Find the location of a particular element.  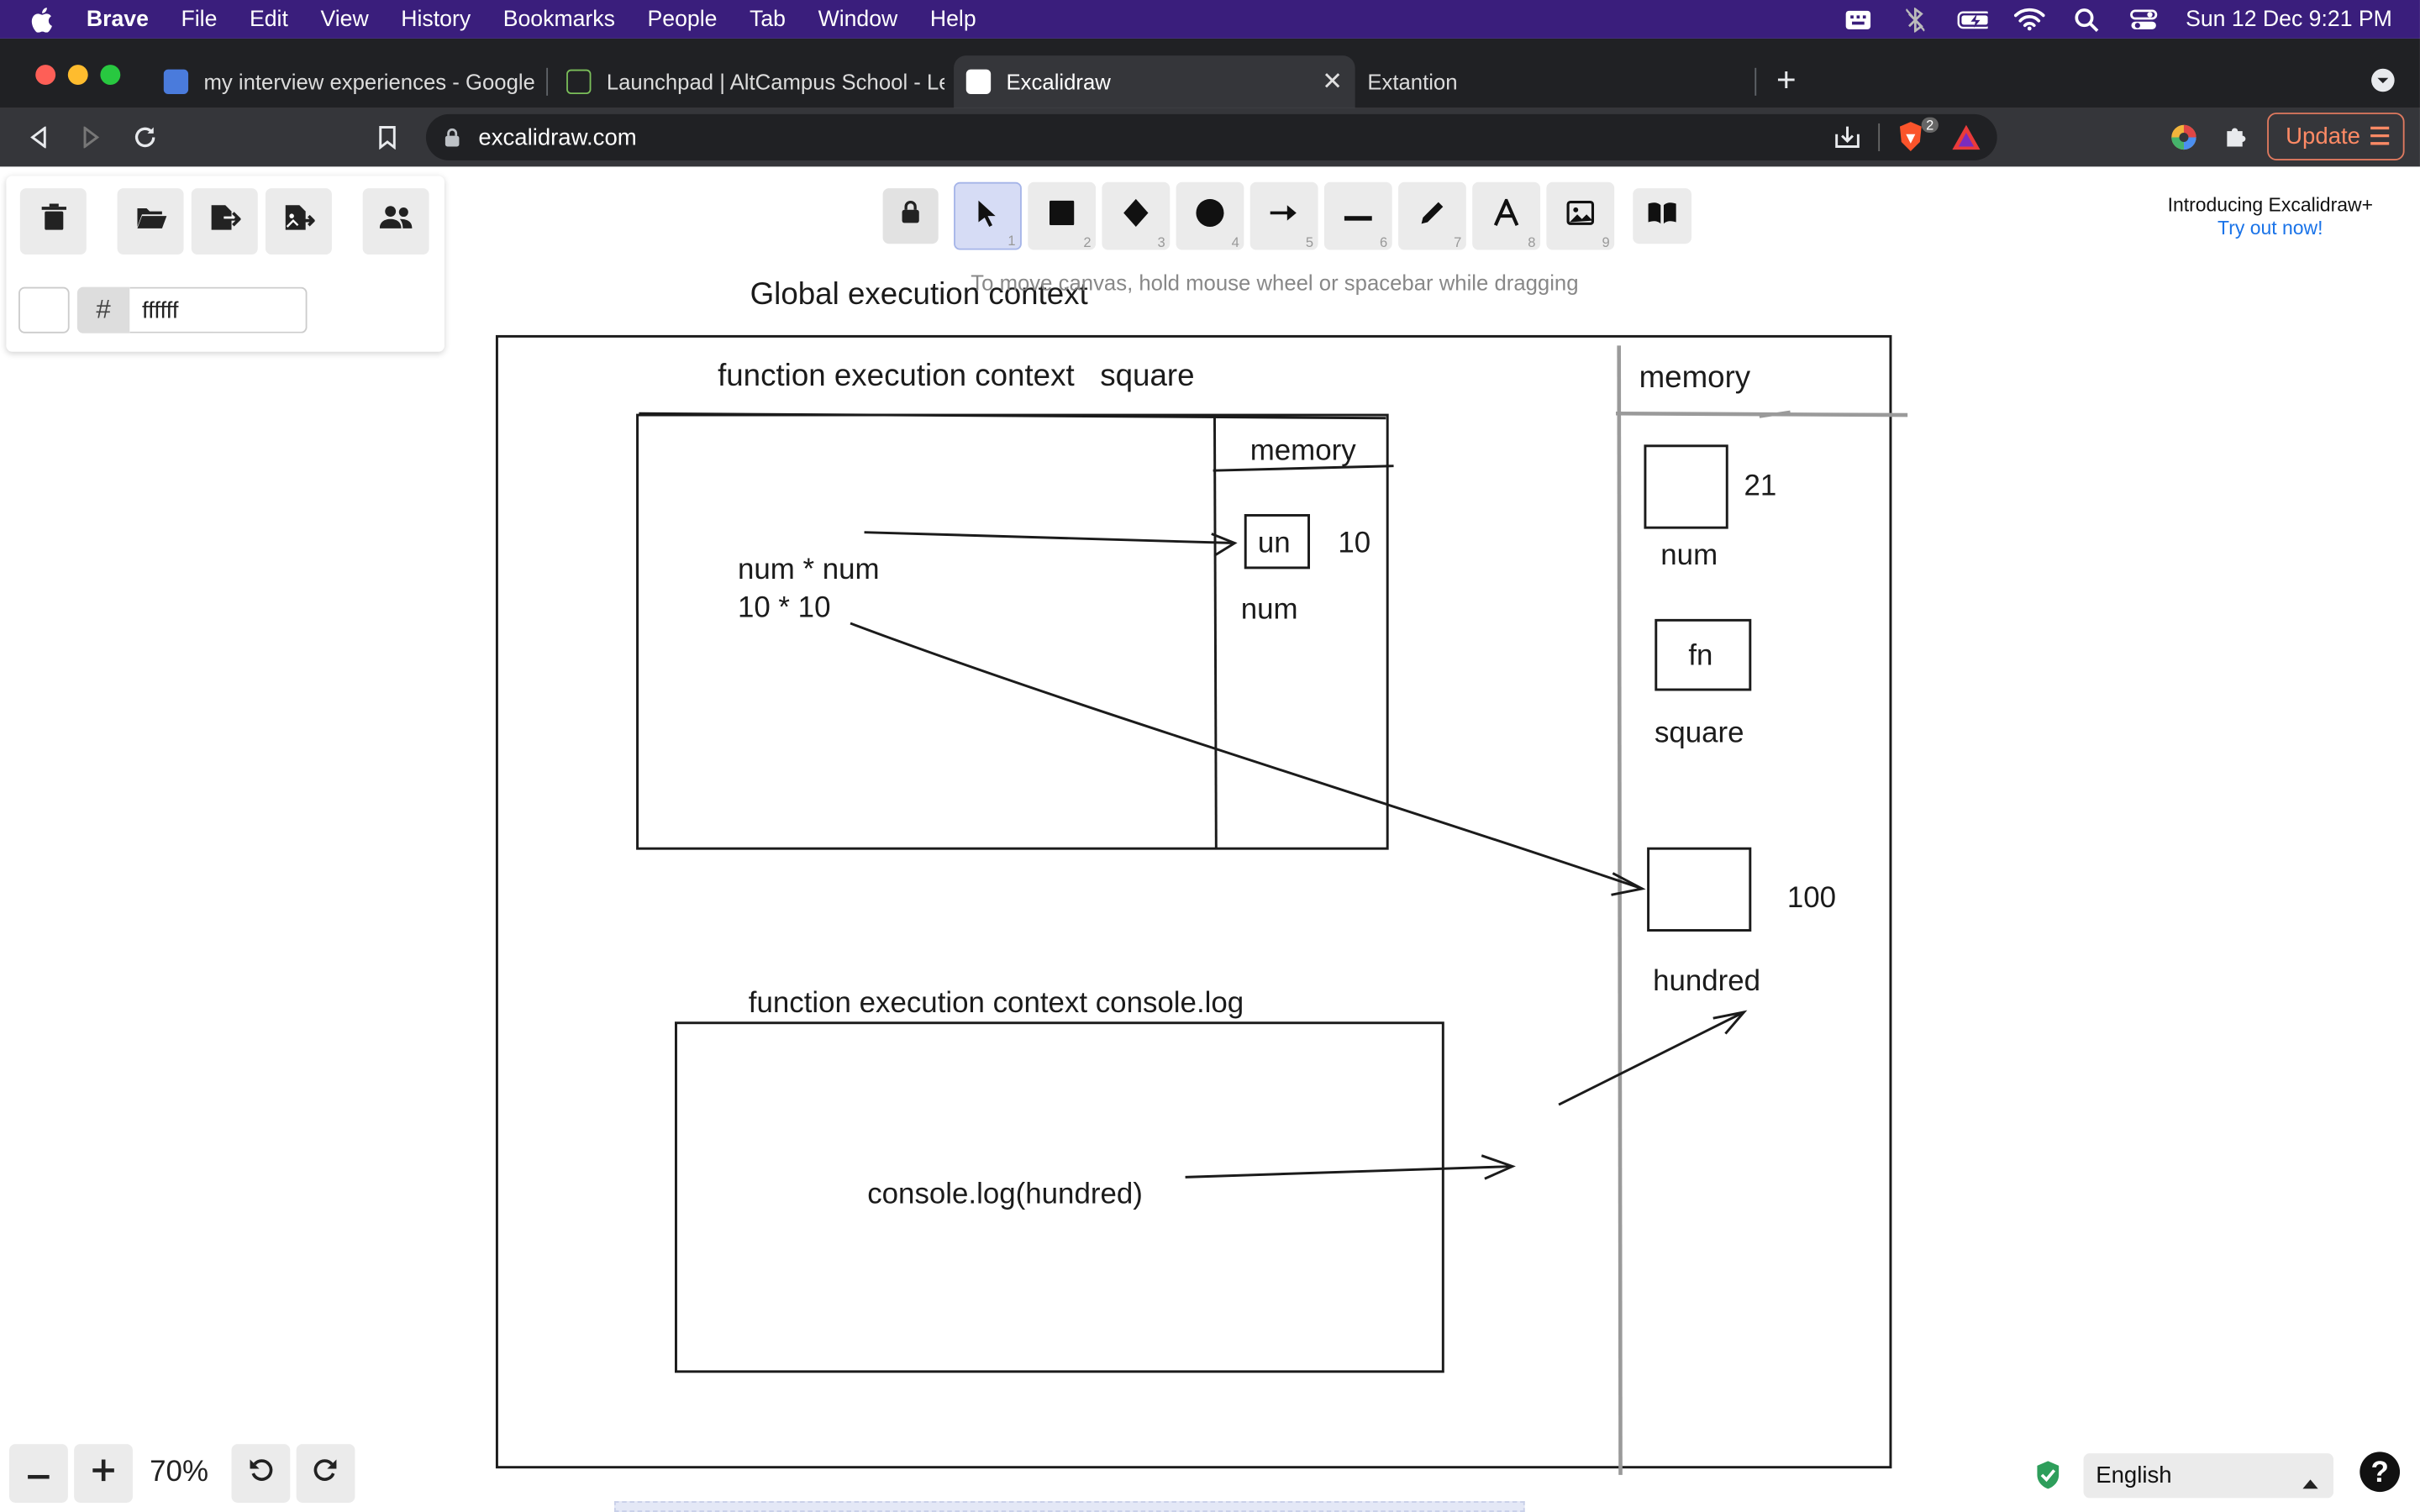

line-tool-button: 6 is located at coordinates (1357, 215).